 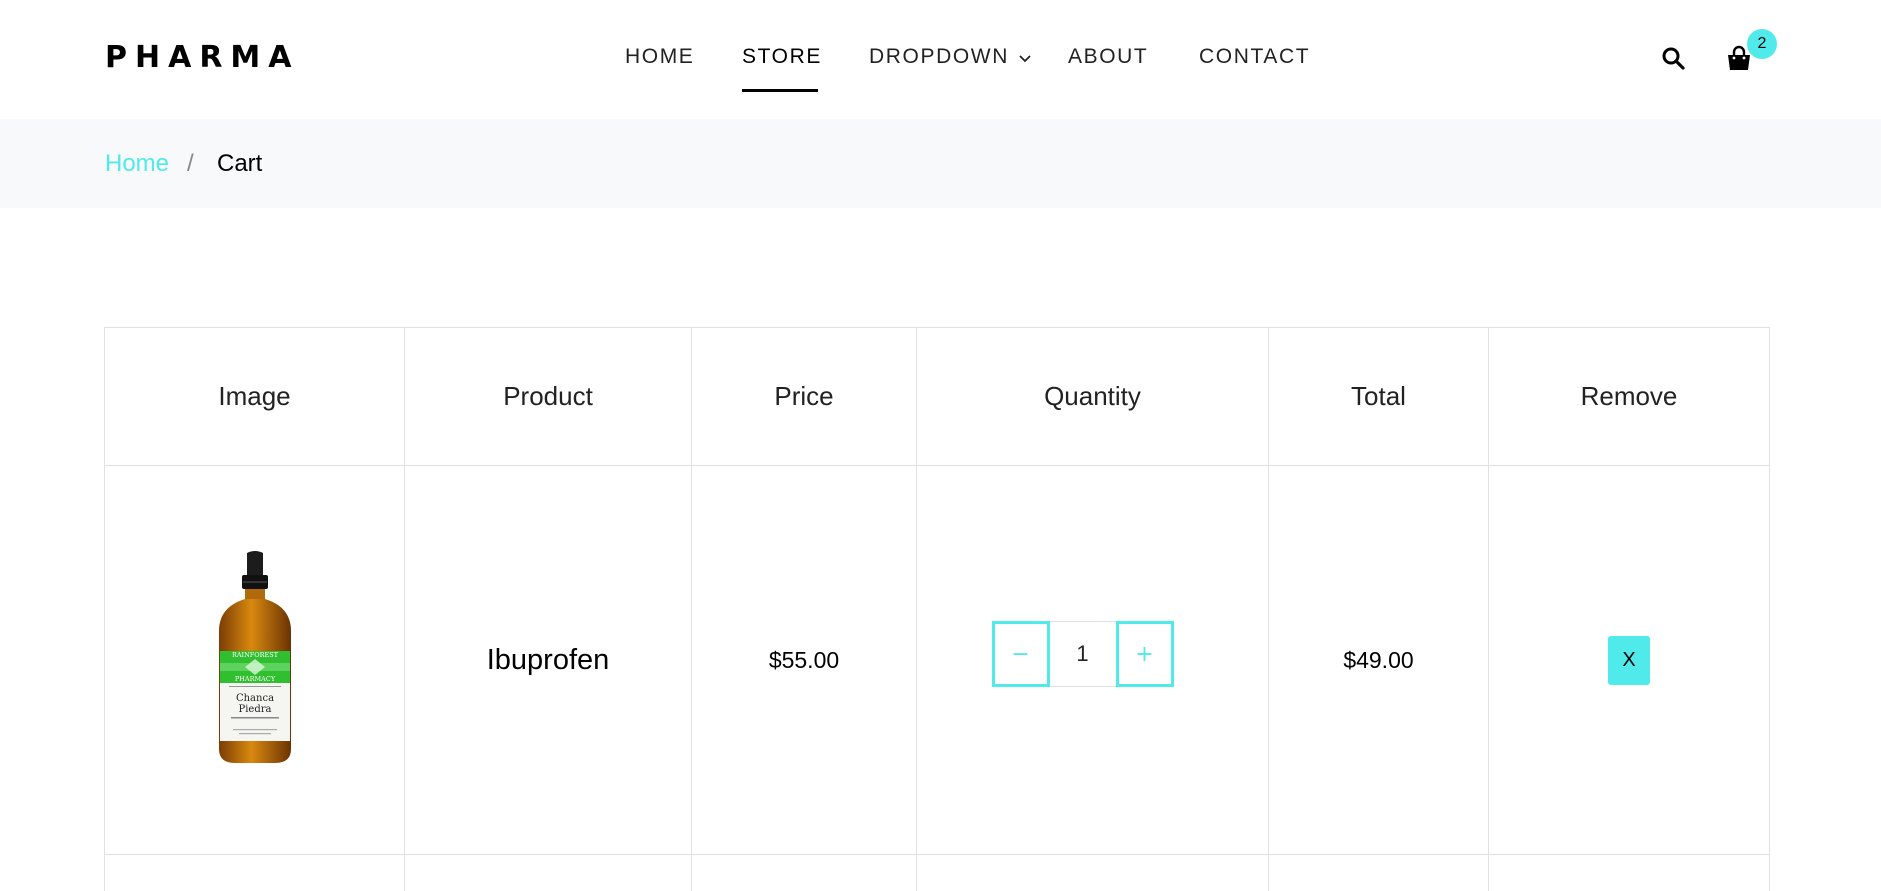 I want to click on site-logo: PHARMA, so click(x=202, y=57).